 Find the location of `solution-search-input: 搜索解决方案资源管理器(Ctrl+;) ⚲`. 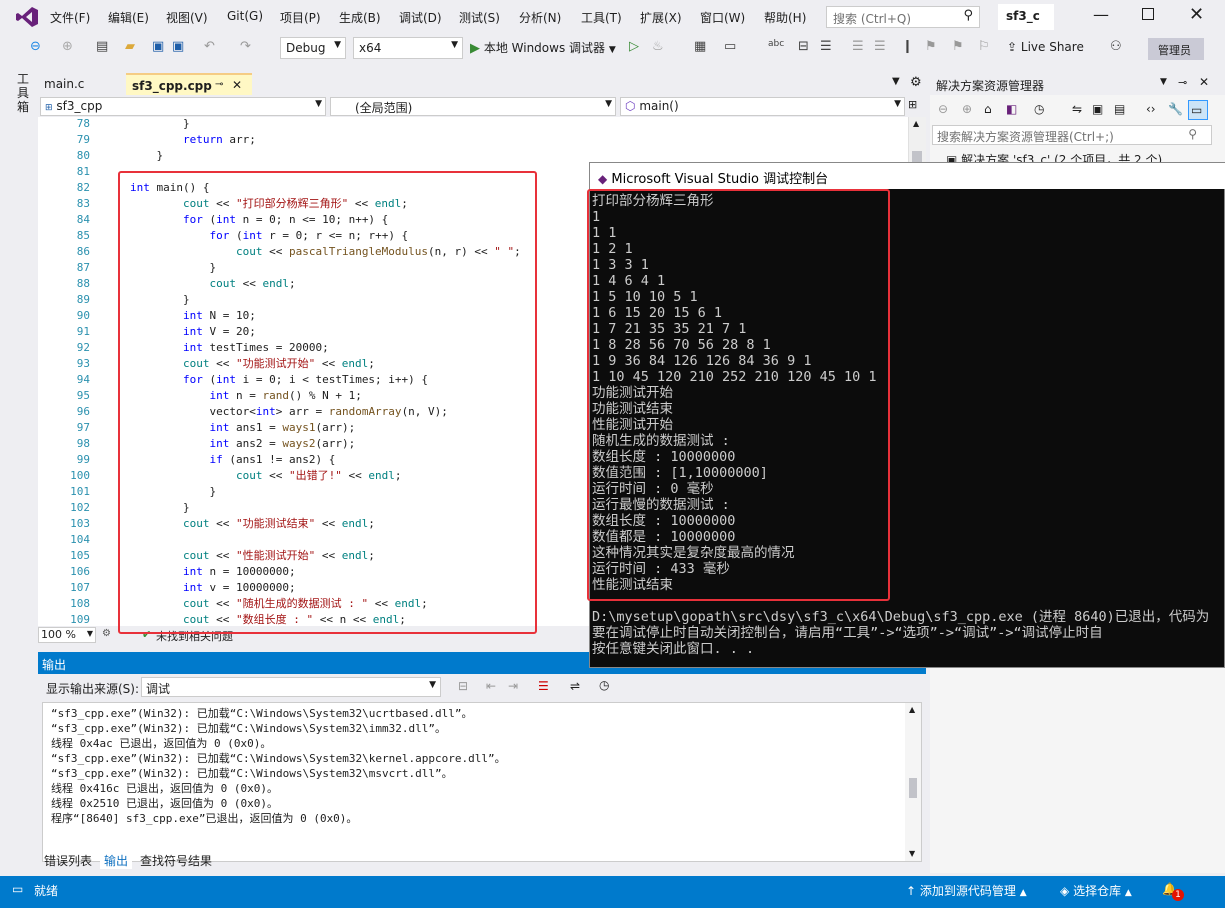

solution-search-input: 搜索解决方案资源管理器(Ctrl+;) ⚲ is located at coordinates (1072, 135).